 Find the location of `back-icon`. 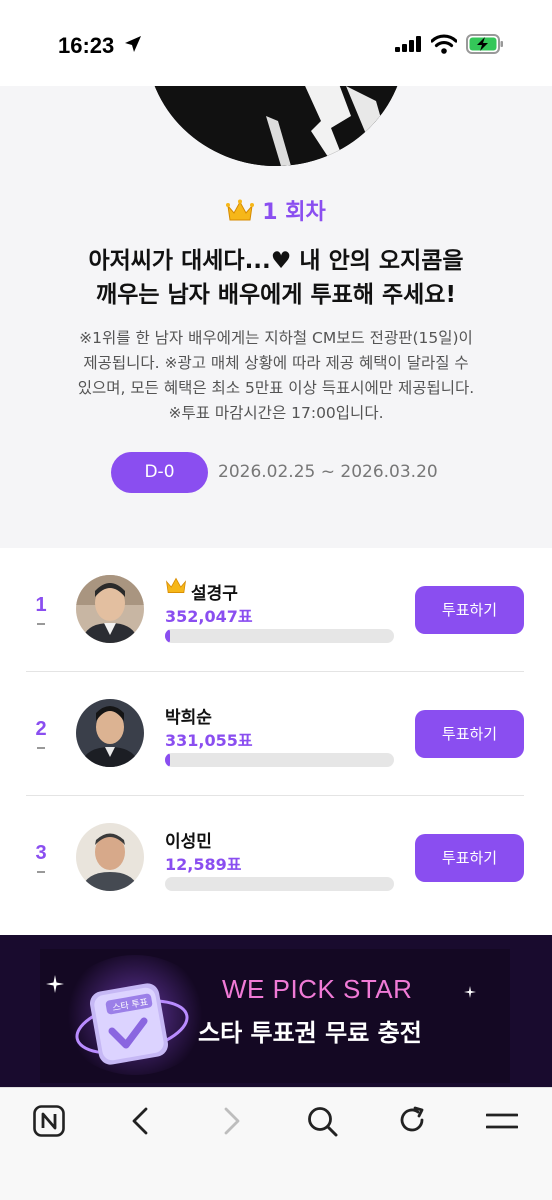

back-icon is located at coordinates (140, 1121).